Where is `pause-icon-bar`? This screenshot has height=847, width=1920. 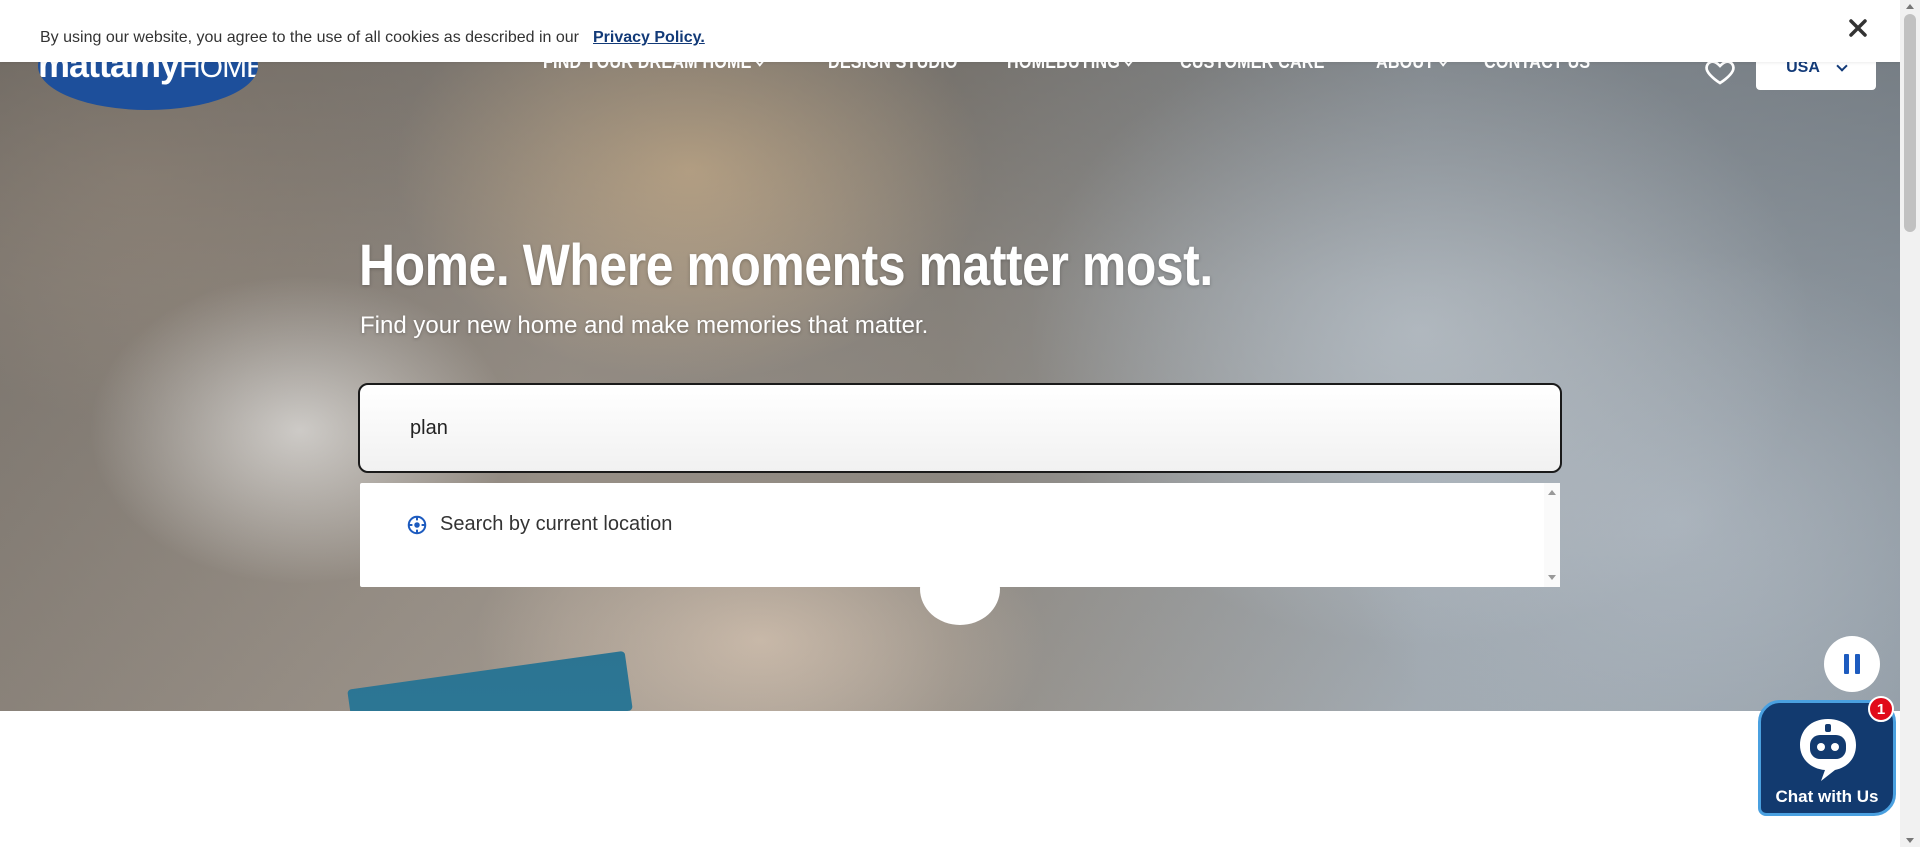 pause-icon-bar is located at coordinates (1857, 664).